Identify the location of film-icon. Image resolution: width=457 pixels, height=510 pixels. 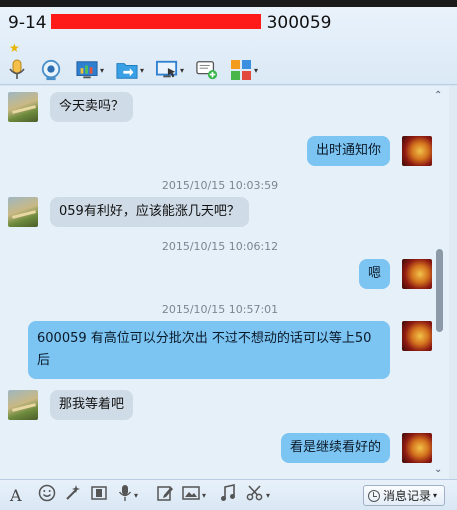
(99, 495).